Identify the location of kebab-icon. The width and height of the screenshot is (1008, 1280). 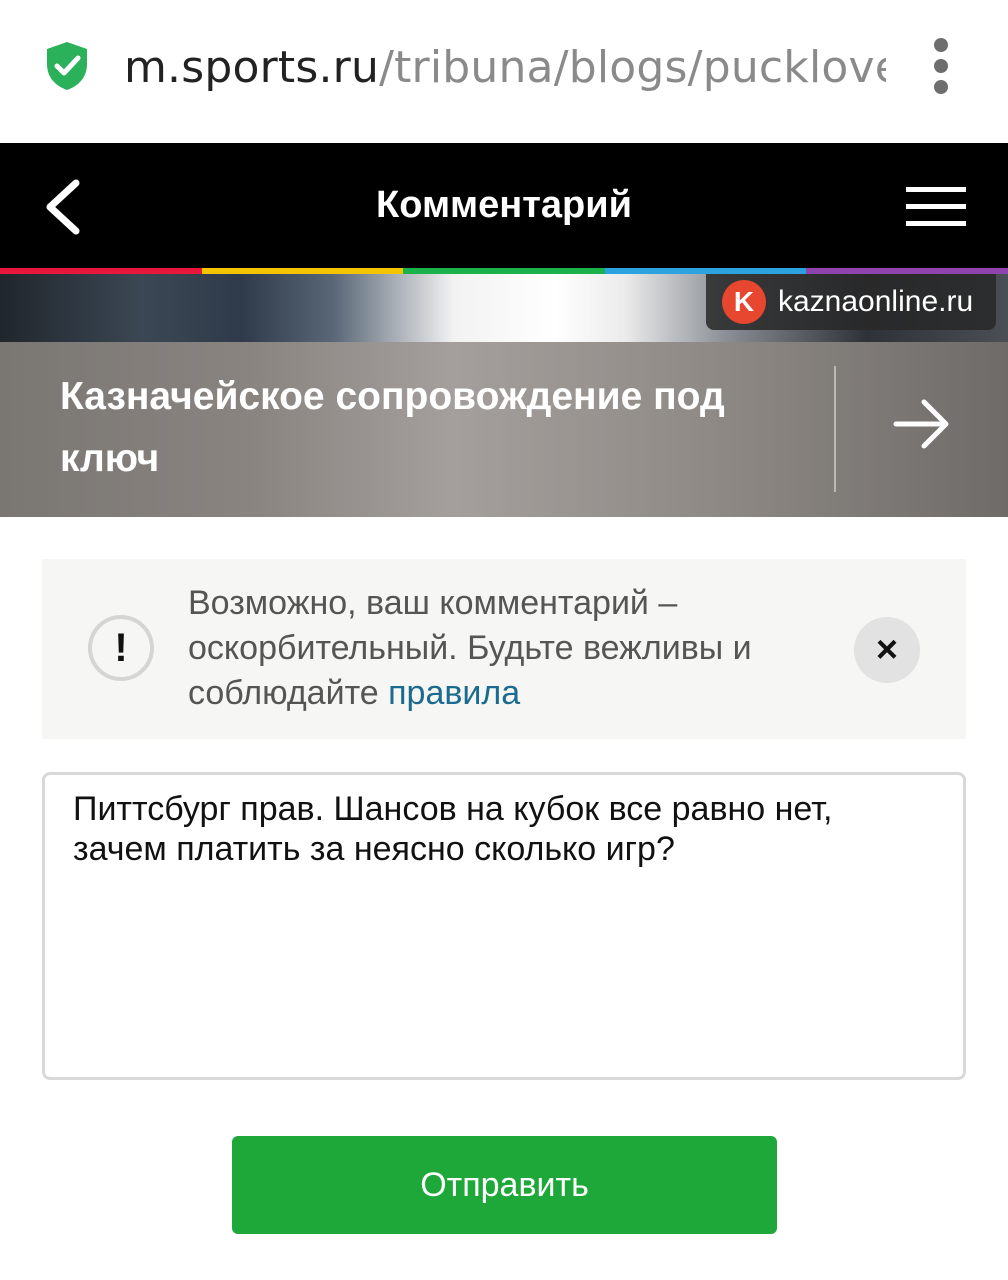
(941, 66).